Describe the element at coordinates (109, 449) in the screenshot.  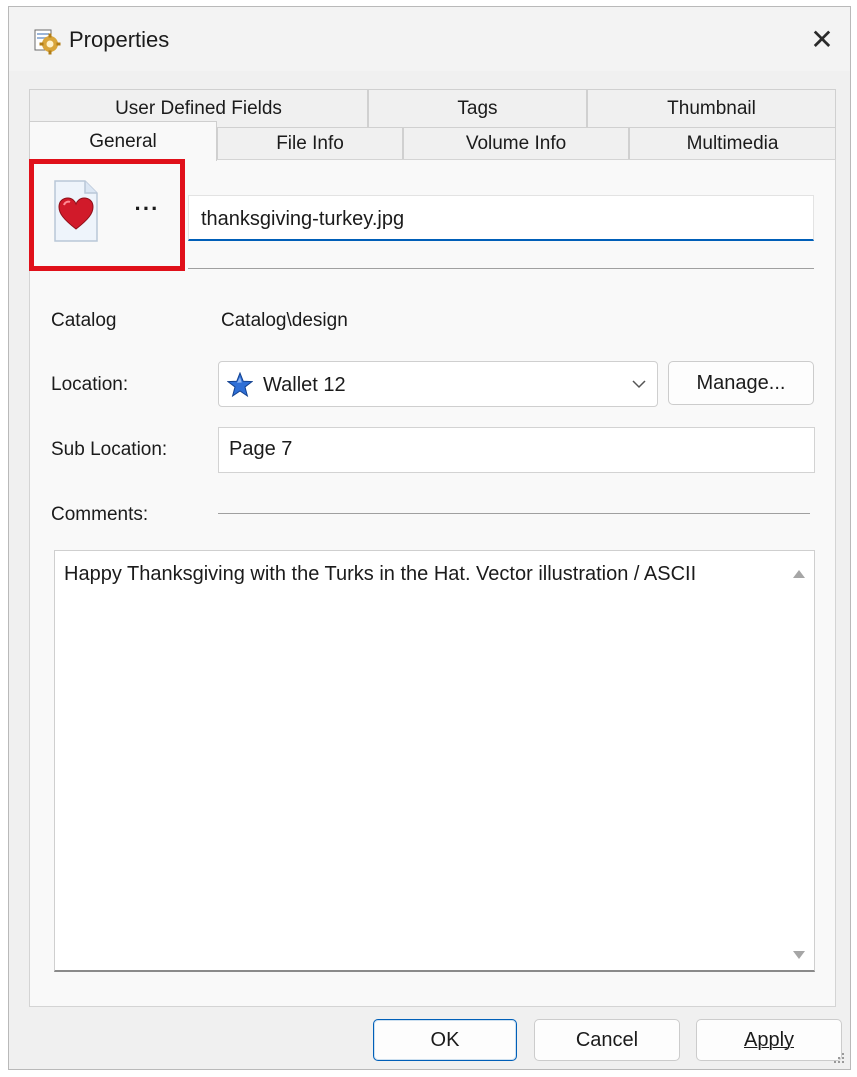
I see `sublocation-label: Sub Location:` at that location.